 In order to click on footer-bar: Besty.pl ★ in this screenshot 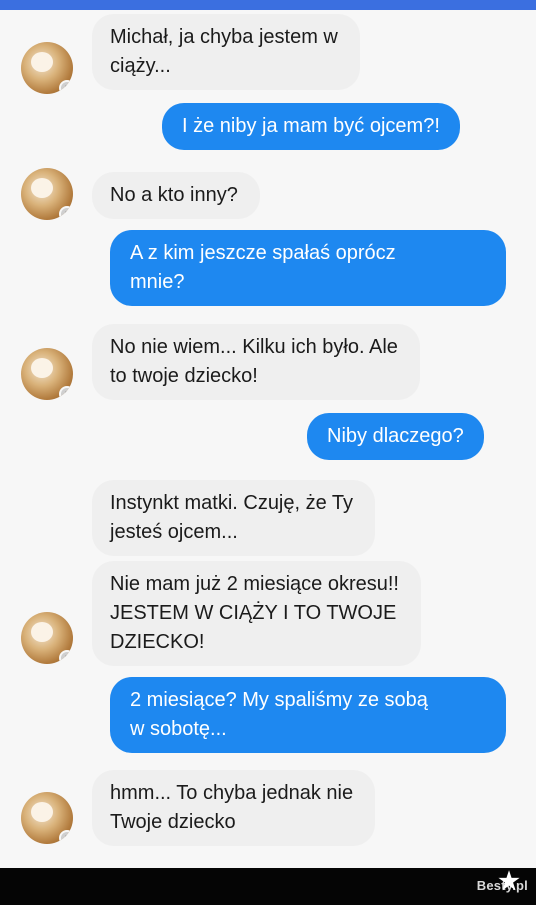, I will do `click(268, 886)`.